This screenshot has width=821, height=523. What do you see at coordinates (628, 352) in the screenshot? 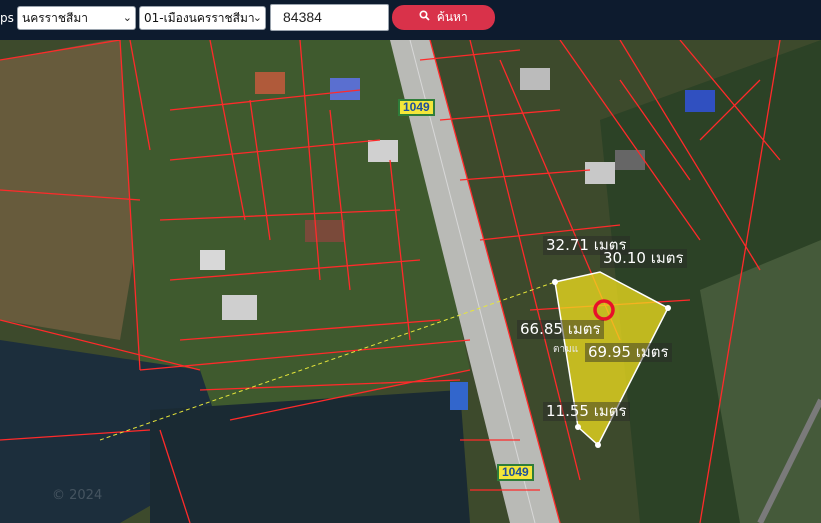
I see `measurement-label: 69.95 เมตร` at bounding box center [628, 352].